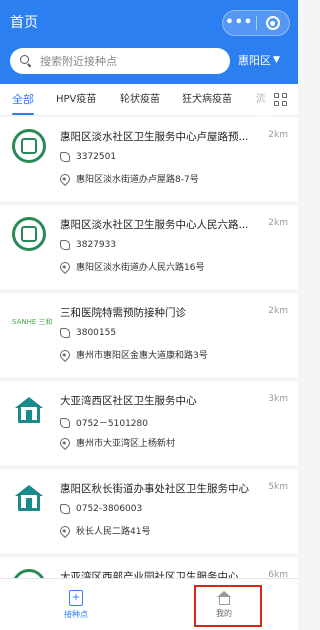  I want to click on site-phone: 0752-3806003, so click(109, 509).